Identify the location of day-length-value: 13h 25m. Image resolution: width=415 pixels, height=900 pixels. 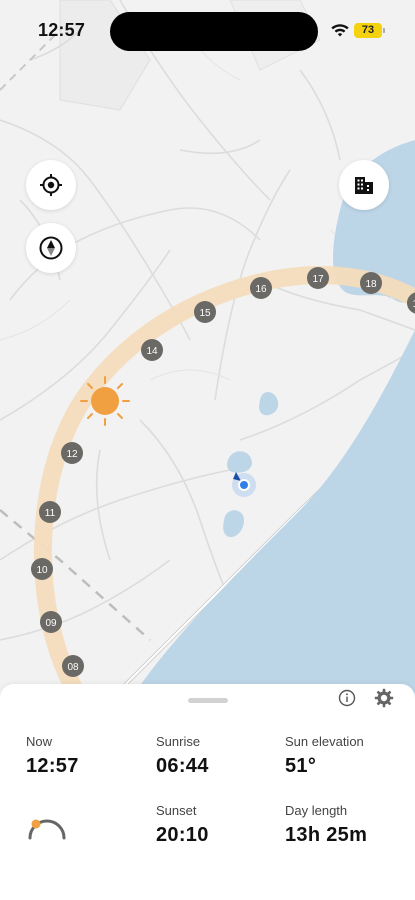
(326, 835).